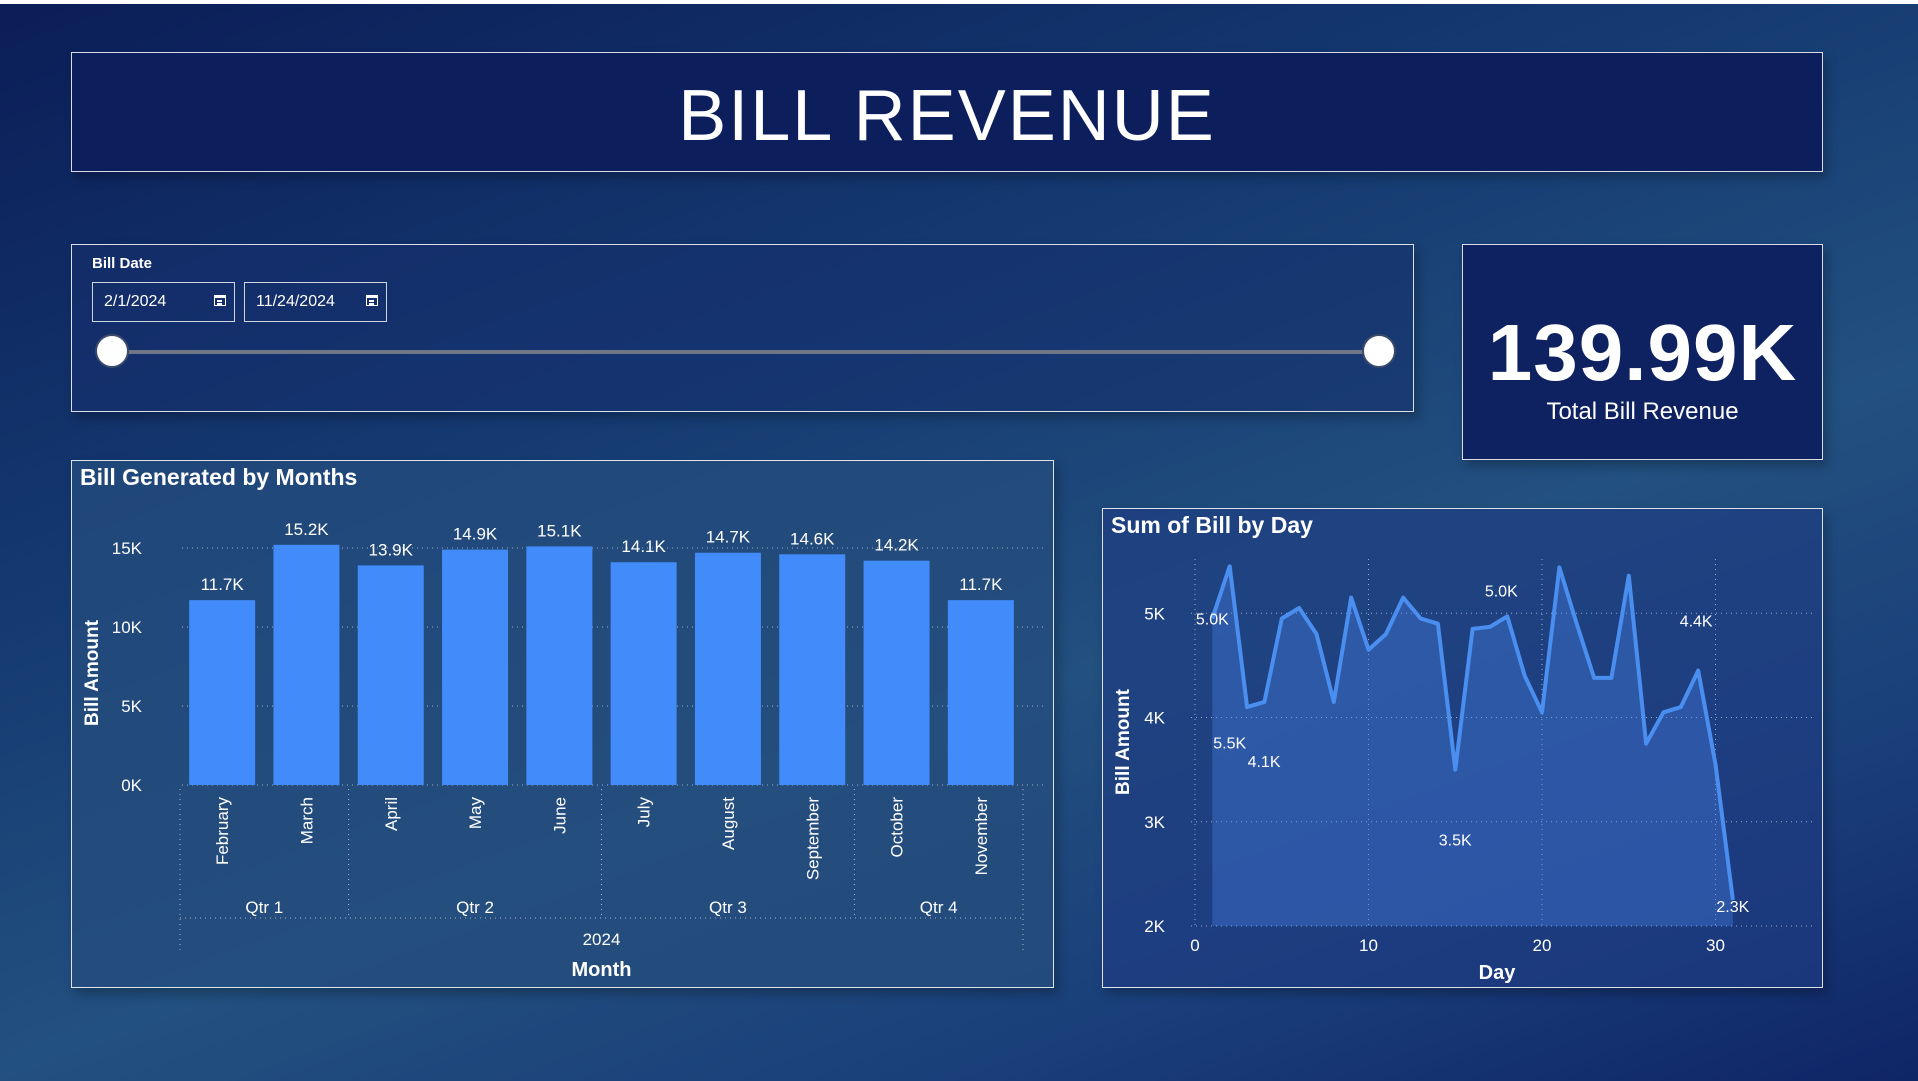  Describe the element at coordinates (1154, 926) in the screenshot. I see `y-tick-label: 2K` at that location.